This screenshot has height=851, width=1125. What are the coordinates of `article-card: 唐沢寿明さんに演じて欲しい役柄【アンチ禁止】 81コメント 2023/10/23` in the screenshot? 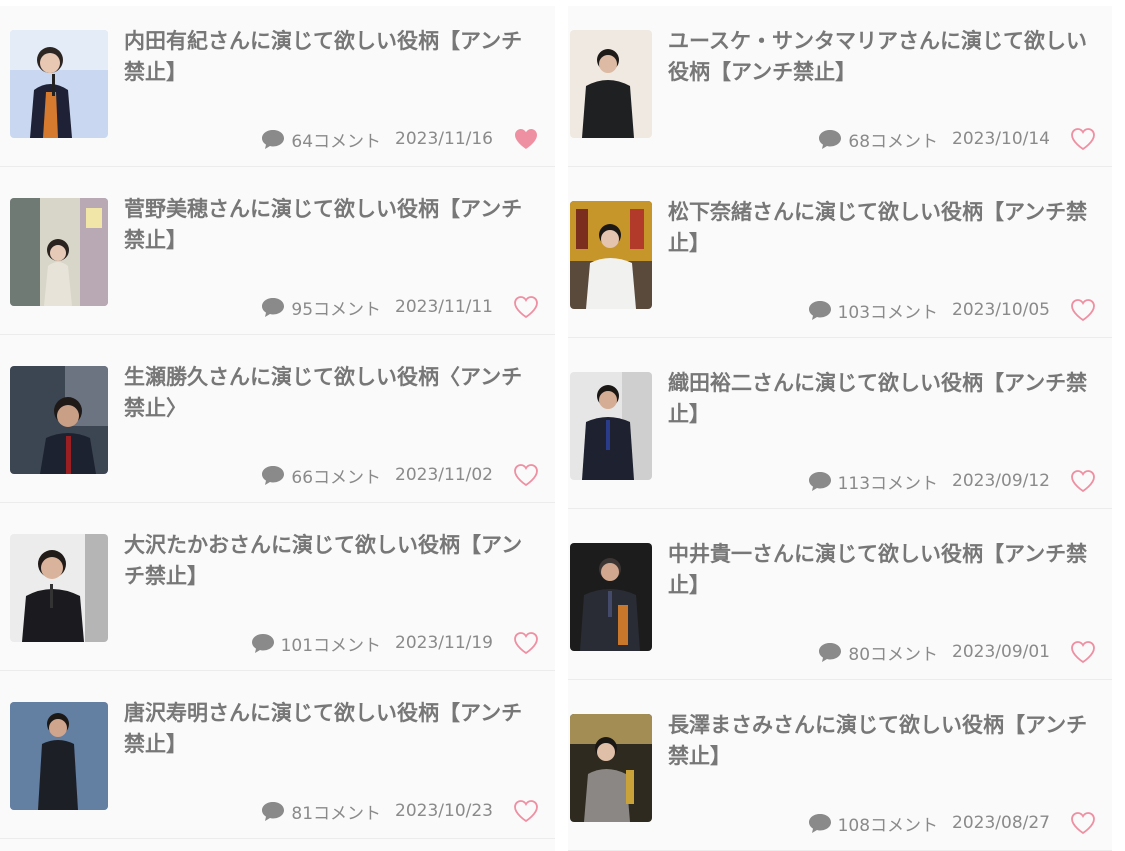 It's located at (277, 758).